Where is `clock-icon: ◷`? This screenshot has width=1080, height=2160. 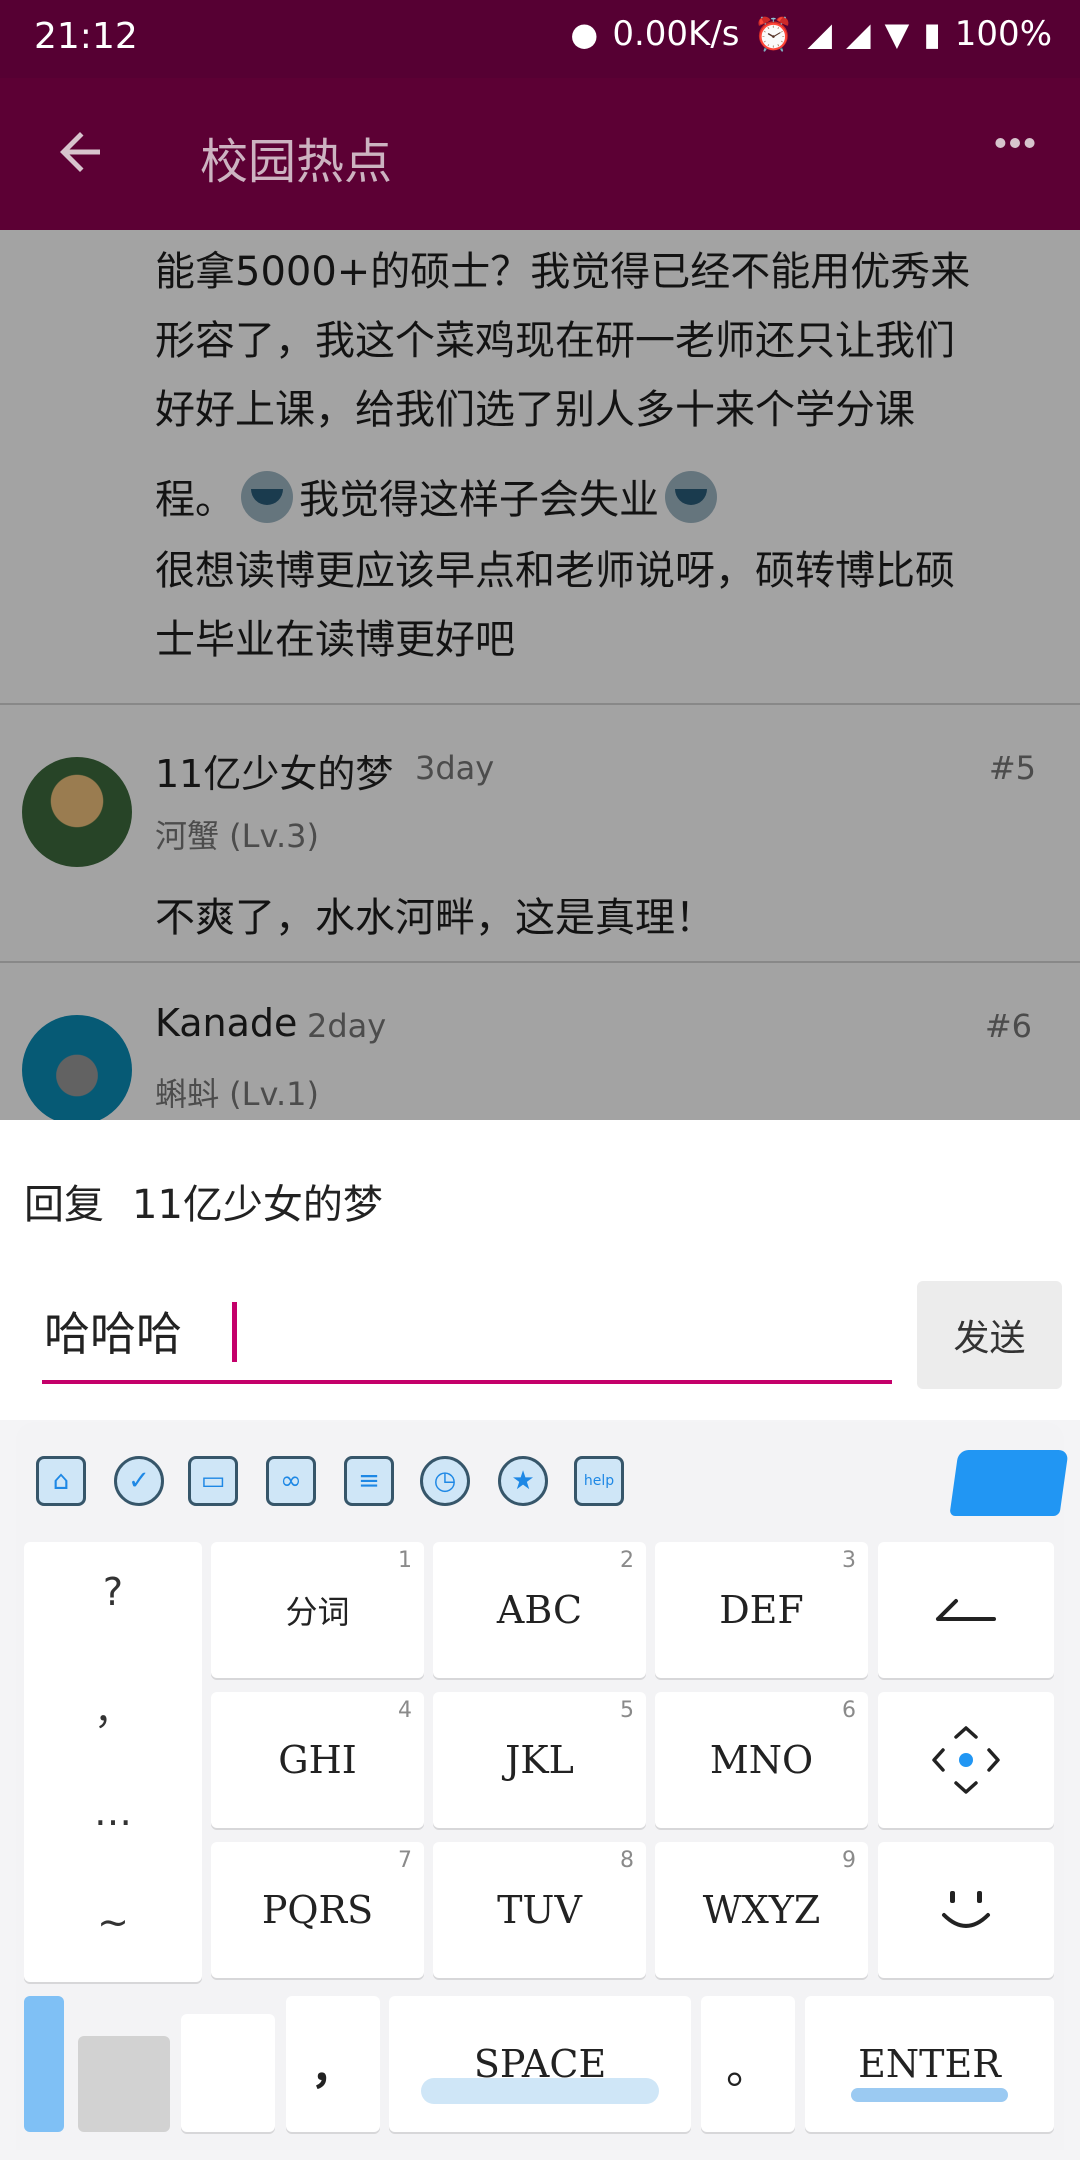
clock-icon: ◷ is located at coordinates (445, 1481).